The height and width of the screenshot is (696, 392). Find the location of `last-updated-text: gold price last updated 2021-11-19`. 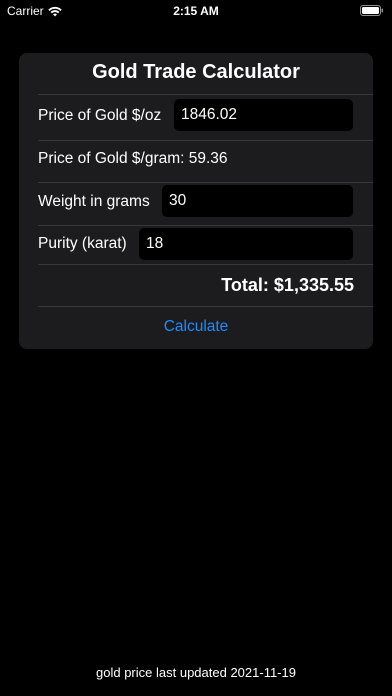

last-updated-text: gold price last updated 2021-11-19 is located at coordinates (196, 672).